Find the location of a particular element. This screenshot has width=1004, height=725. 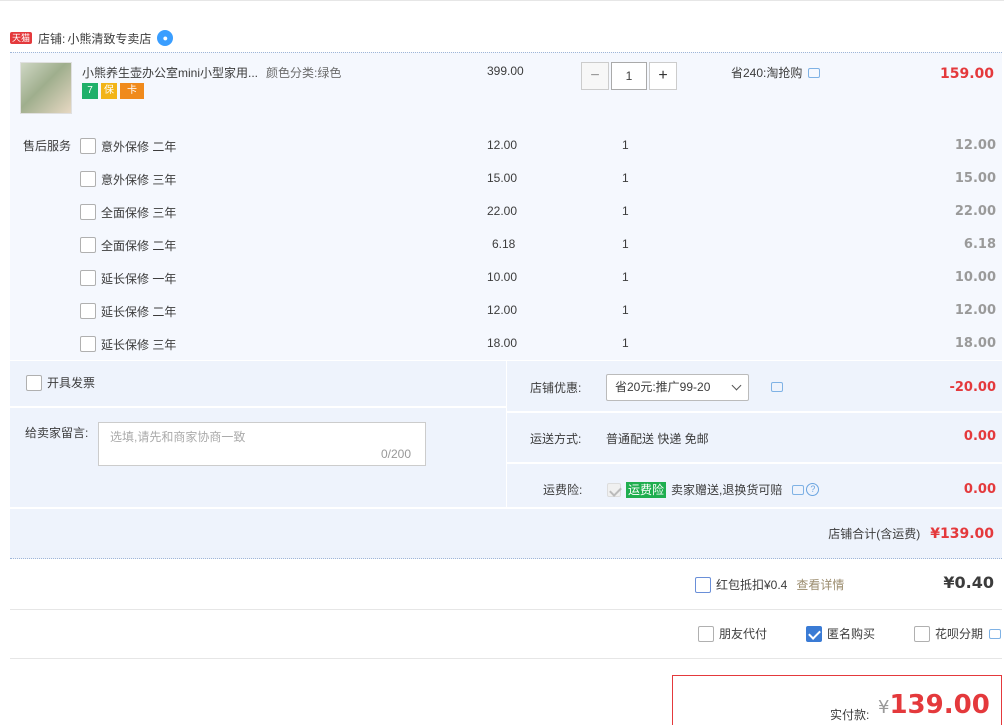

quantity-decrease-button: − is located at coordinates (595, 76).